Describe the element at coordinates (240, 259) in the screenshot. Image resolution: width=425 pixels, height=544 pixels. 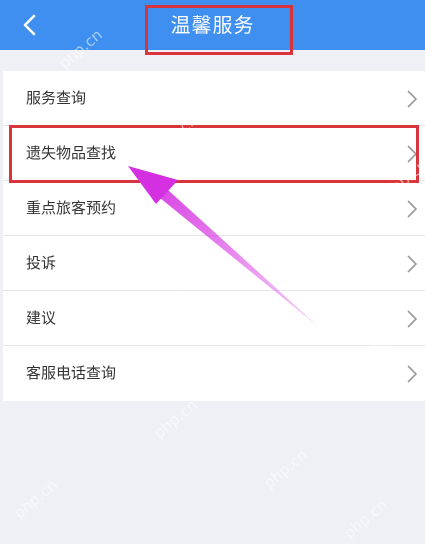
I see `arrow-shaft` at that location.